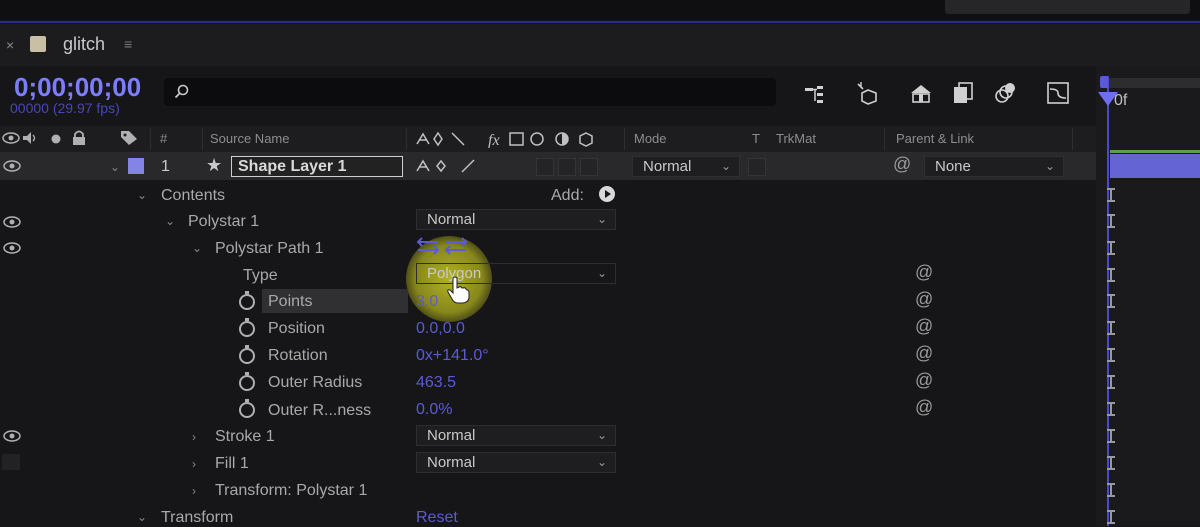 The width and height of the screenshot is (1200, 527). What do you see at coordinates (232, 463) in the screenshot?
I see `fill-label: Fill 1` at bounding box center [232, 463].